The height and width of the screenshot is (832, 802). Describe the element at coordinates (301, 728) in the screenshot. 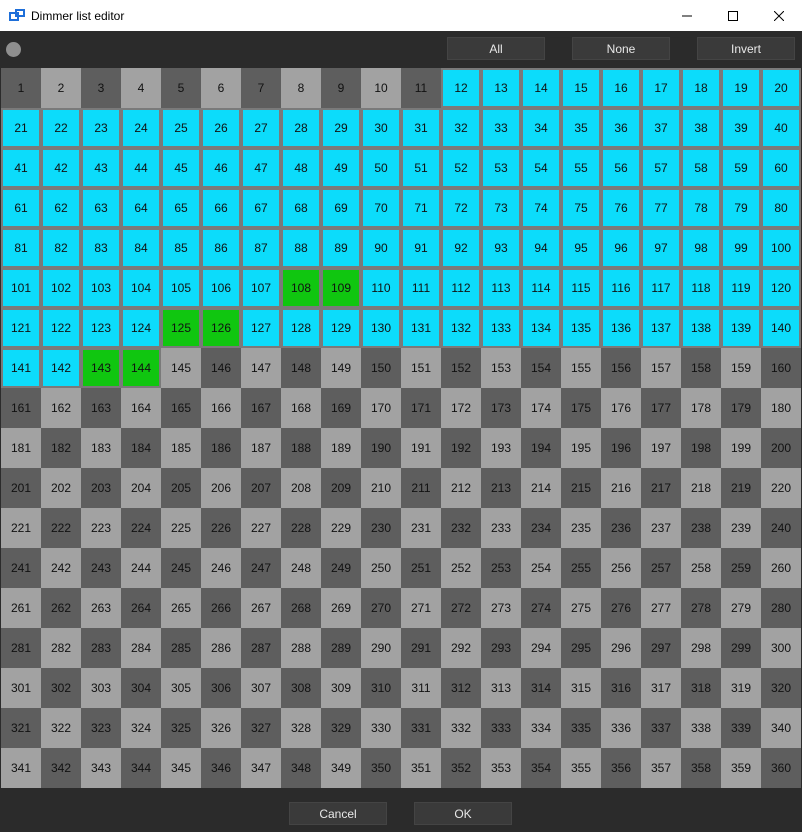

I see `dimmer-cell: 328` at that location.